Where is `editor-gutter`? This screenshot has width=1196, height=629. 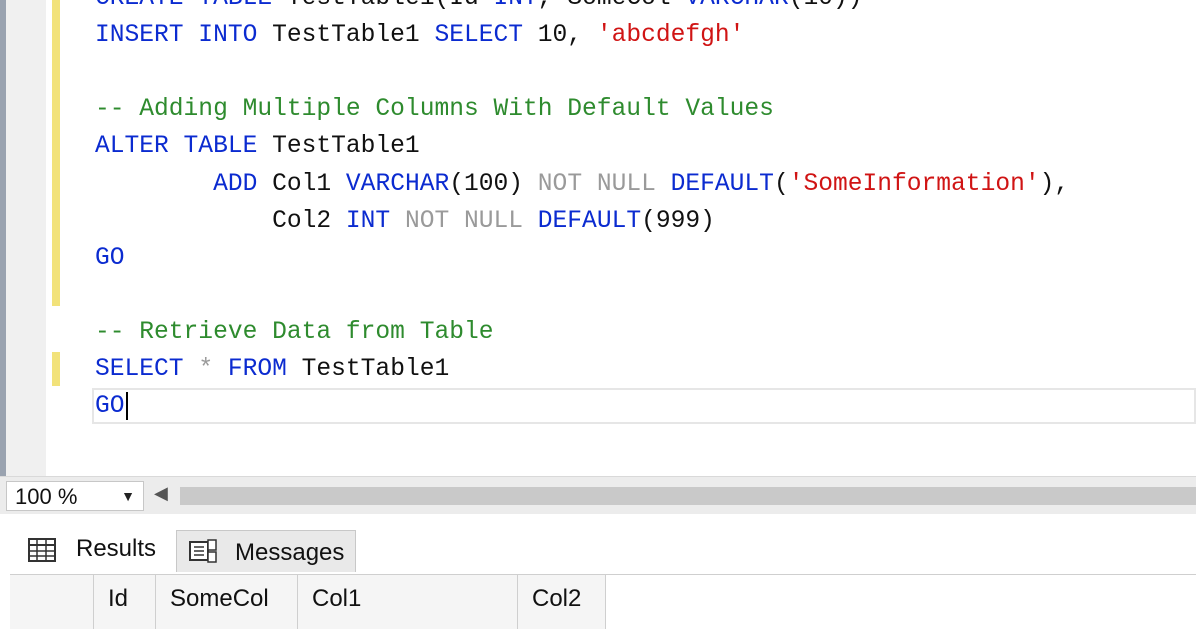
editor-gutter is located at coordinates (26, 238).